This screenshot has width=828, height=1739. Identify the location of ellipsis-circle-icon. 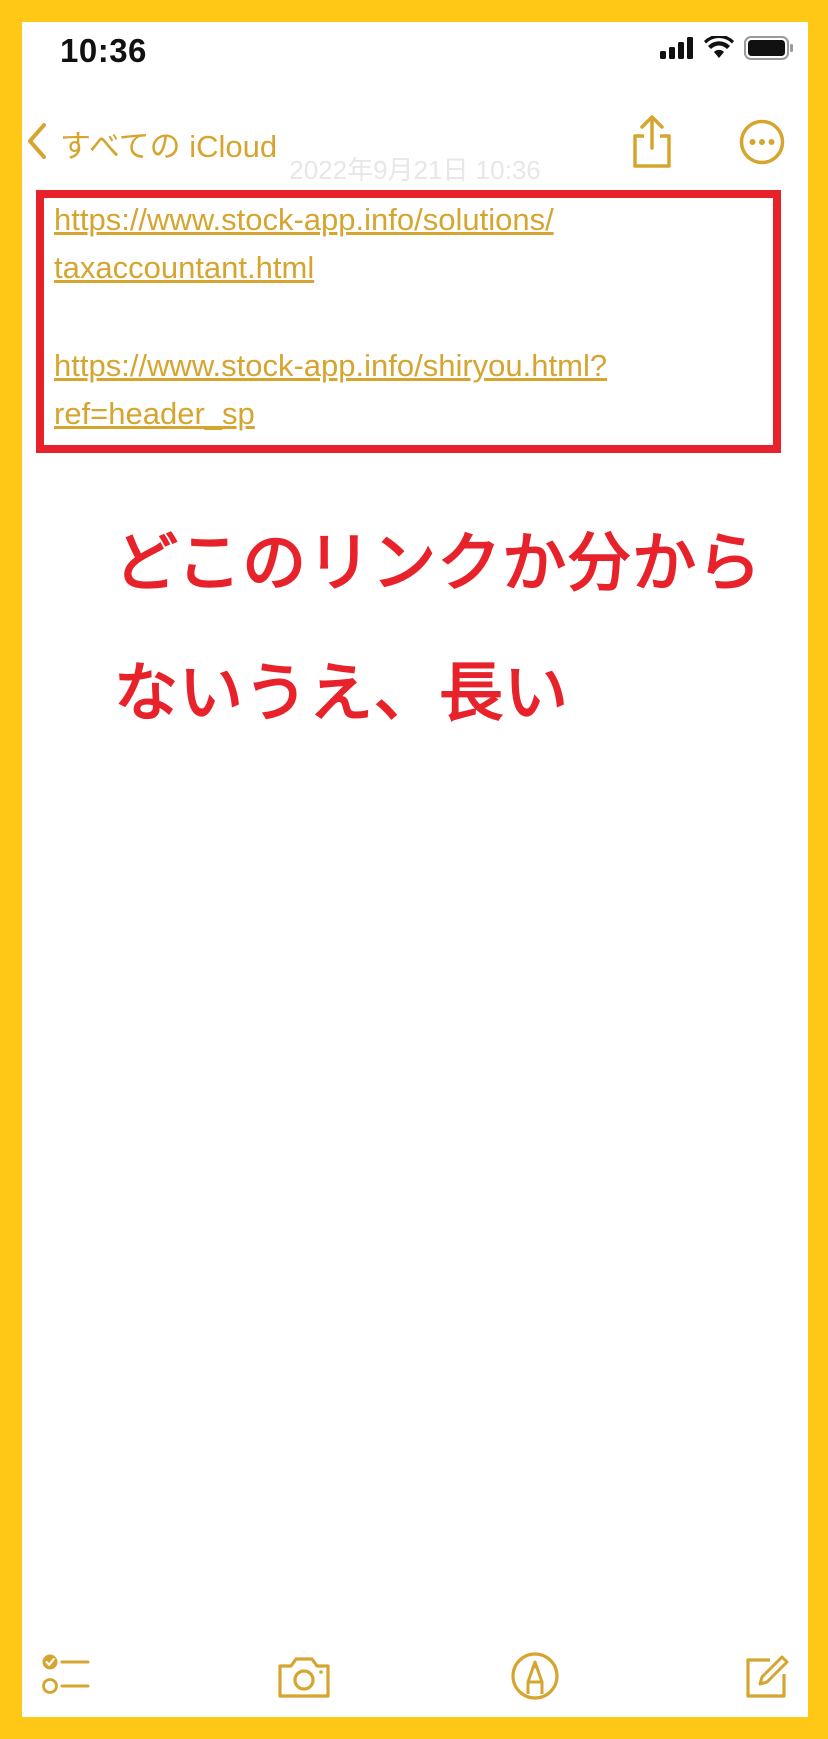
(762, 144).